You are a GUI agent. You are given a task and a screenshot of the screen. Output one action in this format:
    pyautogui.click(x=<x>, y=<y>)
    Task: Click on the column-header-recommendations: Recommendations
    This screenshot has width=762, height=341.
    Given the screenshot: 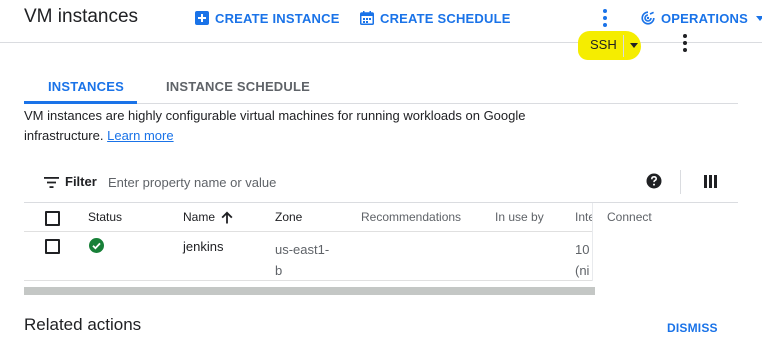 What is the action you would take?
    pyautogui.click(x=411, y=217)
    